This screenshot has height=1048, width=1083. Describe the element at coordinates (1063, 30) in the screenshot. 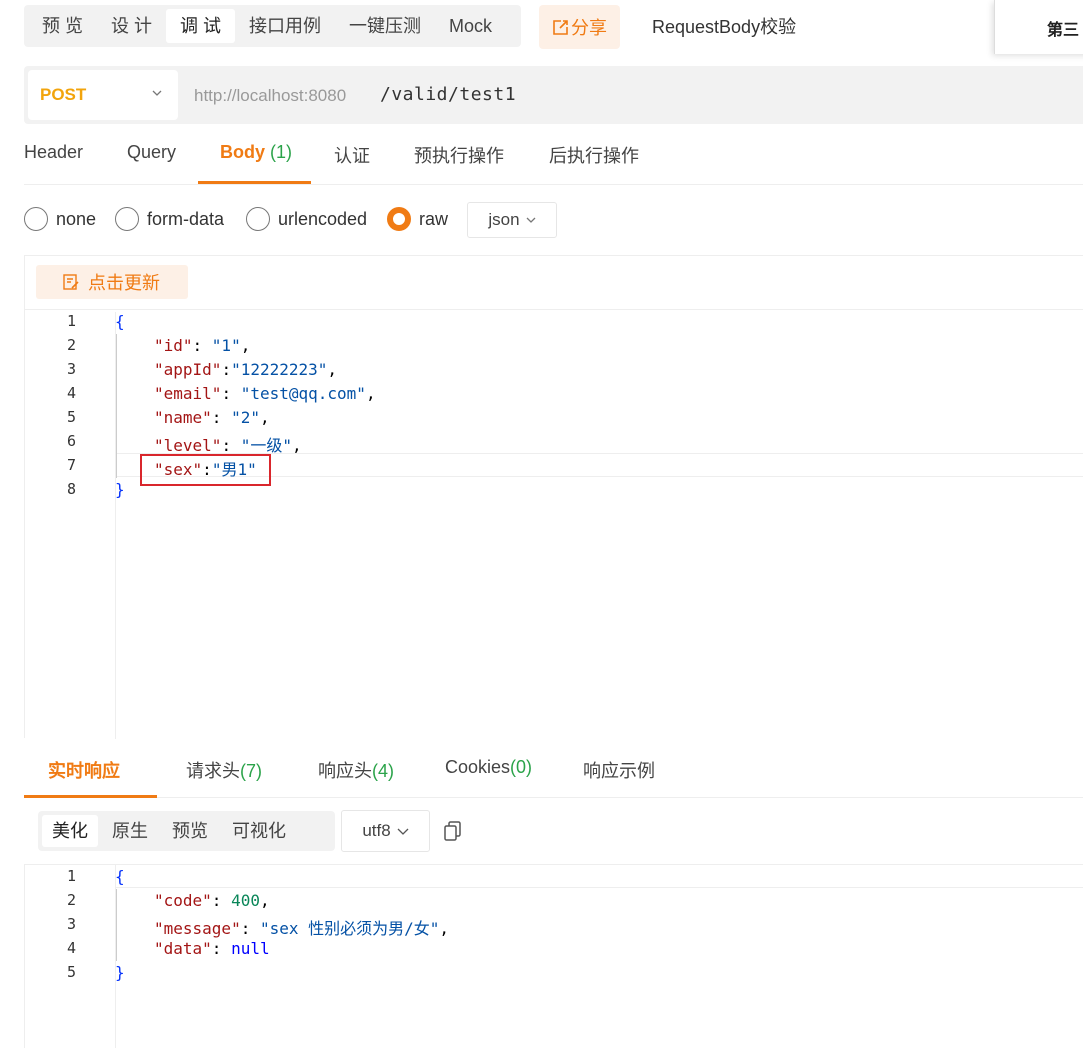

I see `floating-panel-title: 第三` at that location.